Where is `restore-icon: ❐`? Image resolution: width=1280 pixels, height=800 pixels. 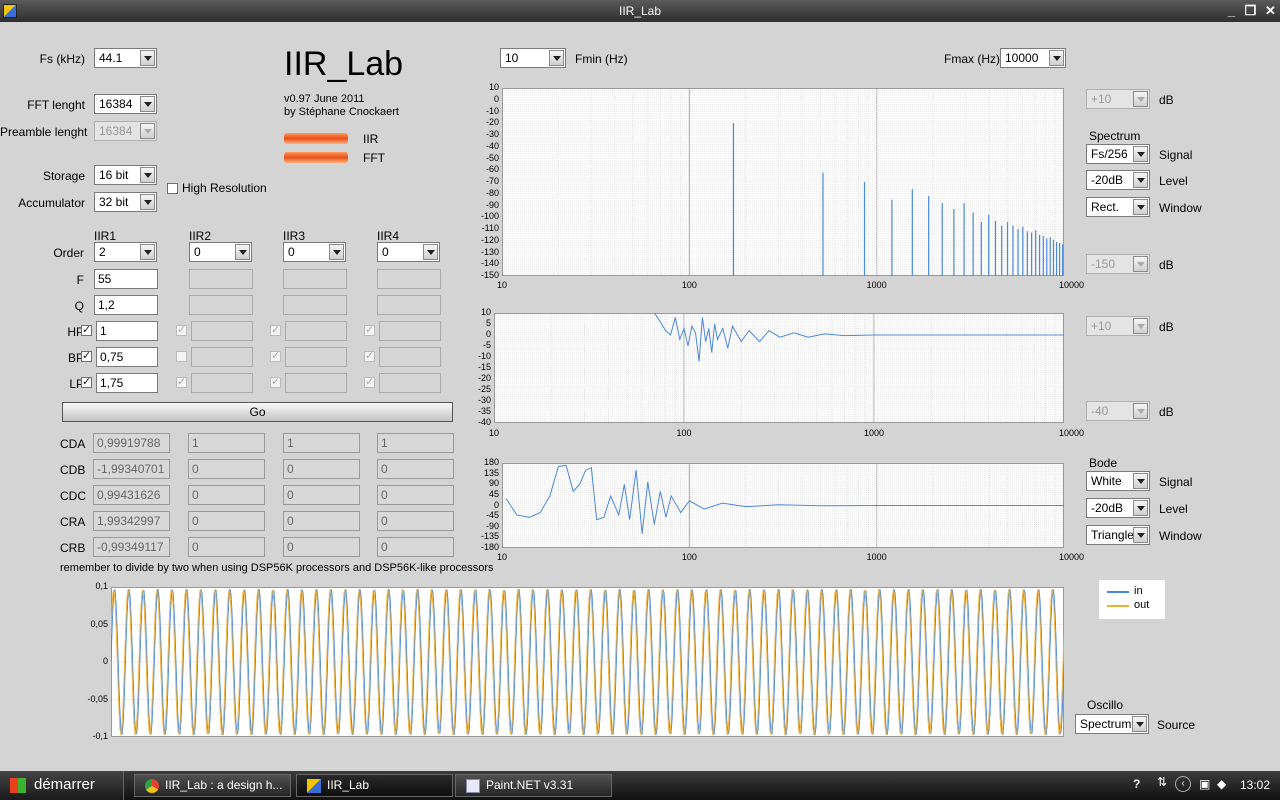
restore-icon: ❐ is located at coordinates (1250, 11).